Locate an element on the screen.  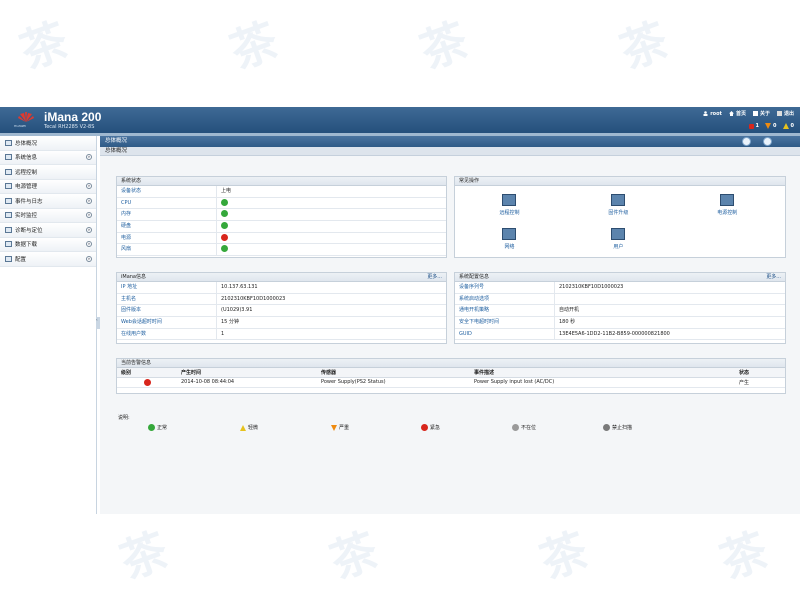
logout-label: 退出 is located at coordinates (788, 114).